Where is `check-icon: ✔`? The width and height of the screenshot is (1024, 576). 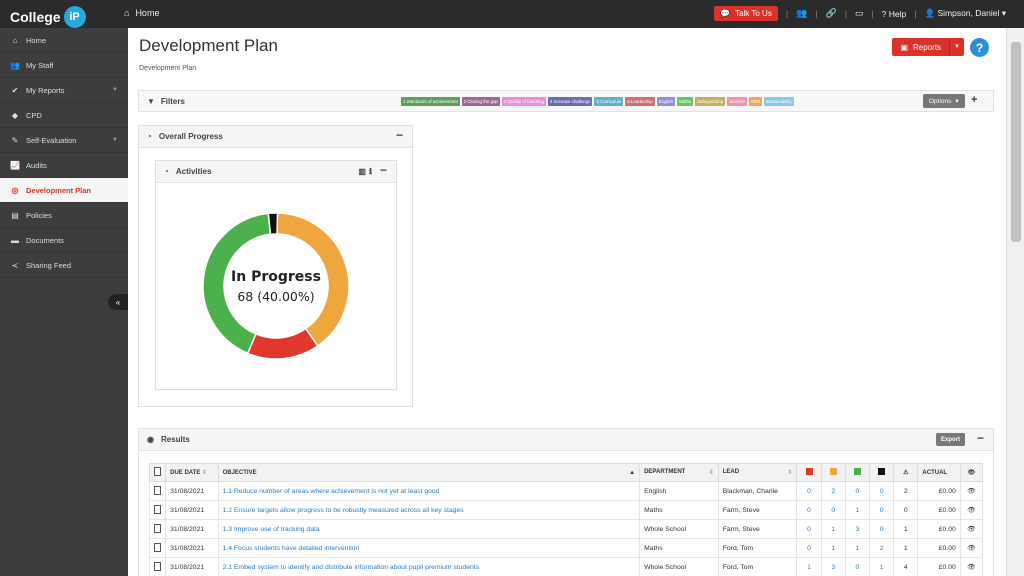 check-icon: ✔ is located at coordinates (15, 90).